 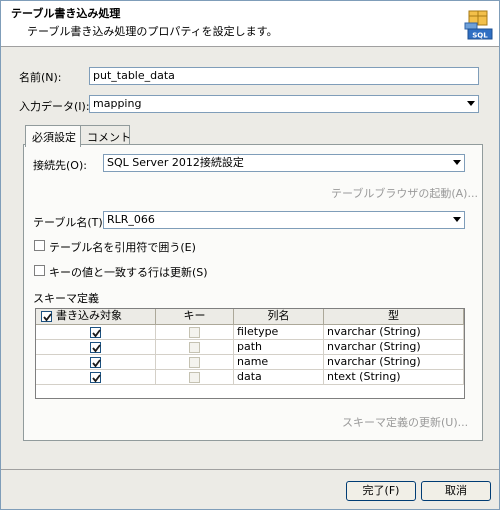 I want to click on grid-header-write: 書き込み対象, so click(x=96, y=317).